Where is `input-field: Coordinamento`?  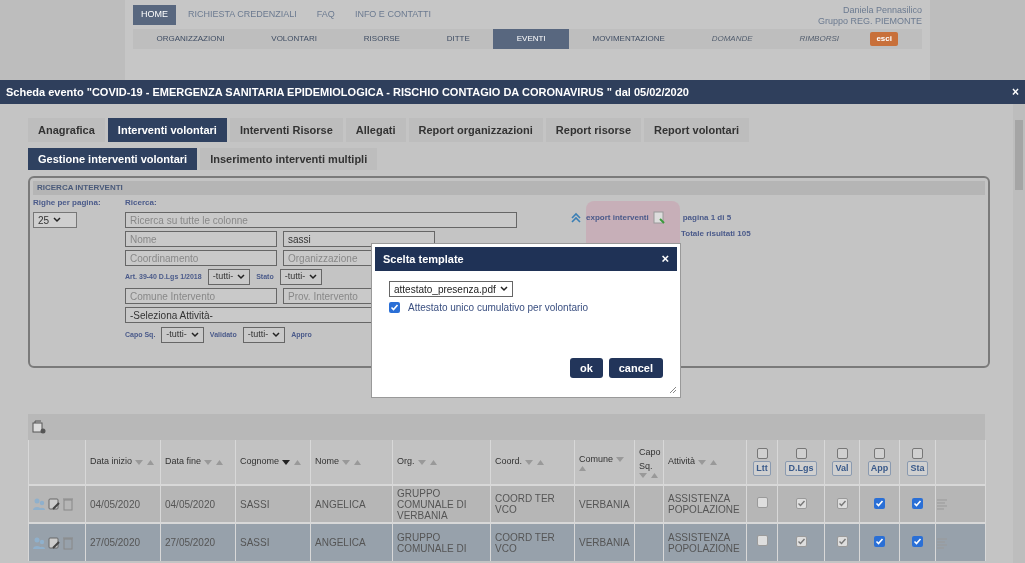
input-field: Coordinamento is located at coordinates (201, 258).